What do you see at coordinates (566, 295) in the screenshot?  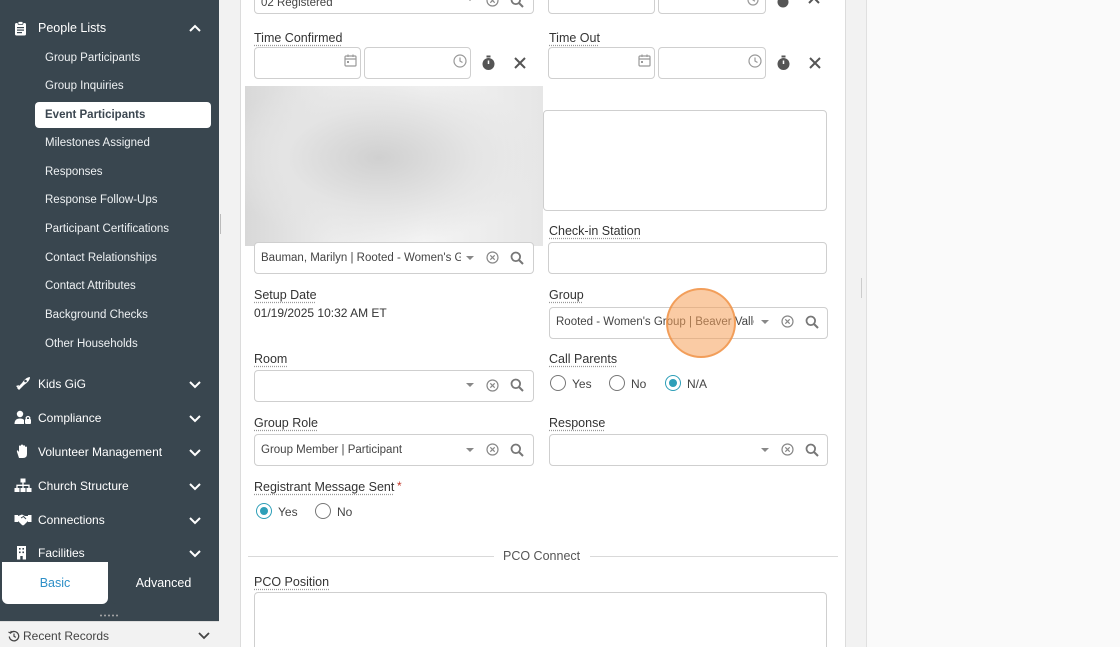 I see `group-label: Group` at bounding box center [566, 295].